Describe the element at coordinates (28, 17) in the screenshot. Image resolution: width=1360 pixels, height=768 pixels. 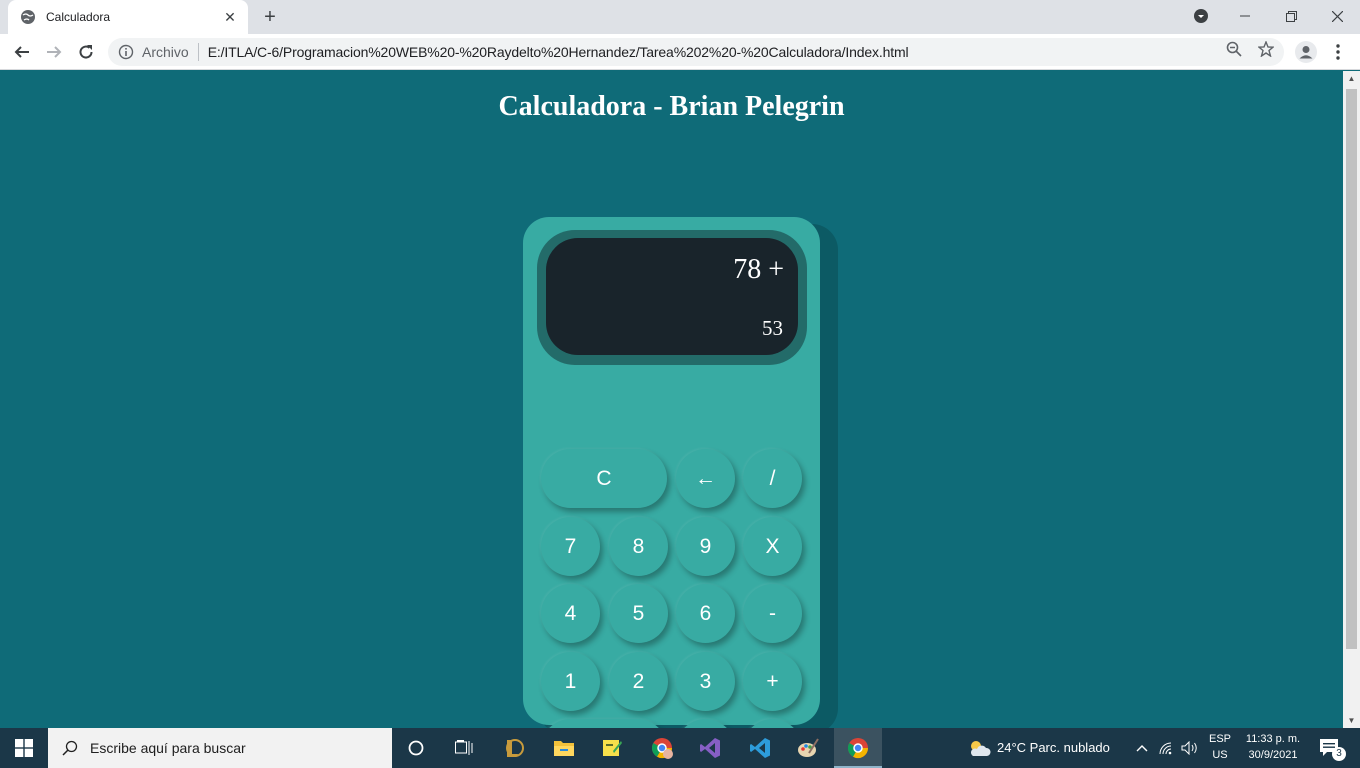
I see `globe-icon` at that location.